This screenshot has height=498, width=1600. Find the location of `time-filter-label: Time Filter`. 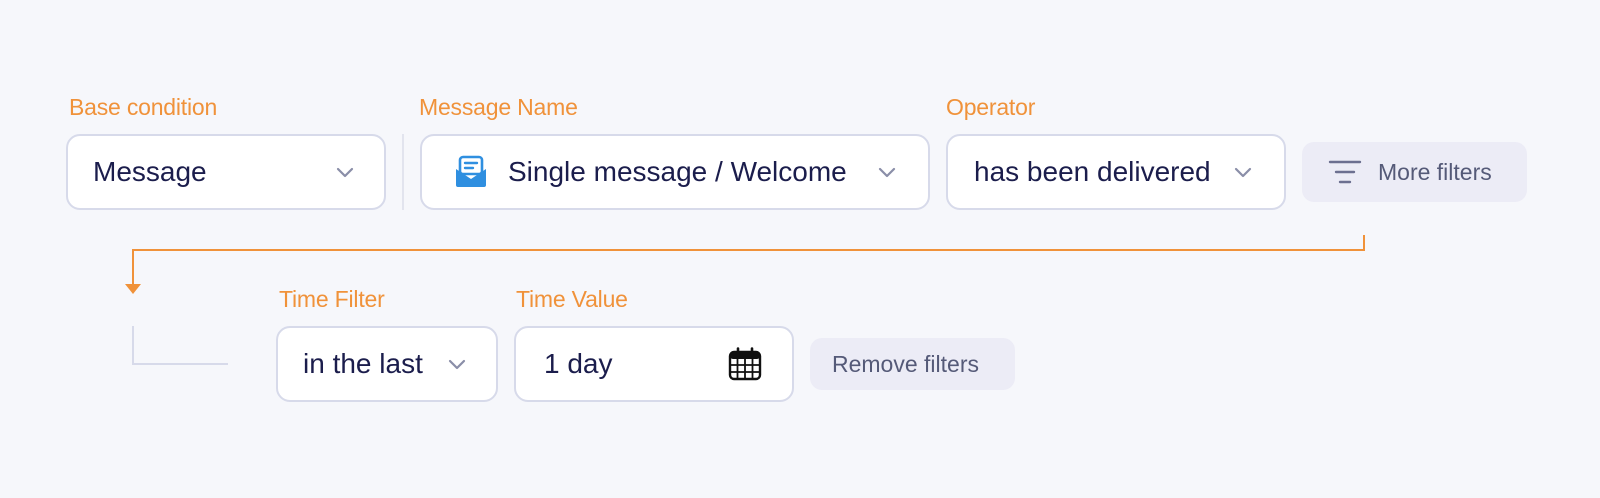

time-filter-label: Time Filter is located at coordinates (332, 299).